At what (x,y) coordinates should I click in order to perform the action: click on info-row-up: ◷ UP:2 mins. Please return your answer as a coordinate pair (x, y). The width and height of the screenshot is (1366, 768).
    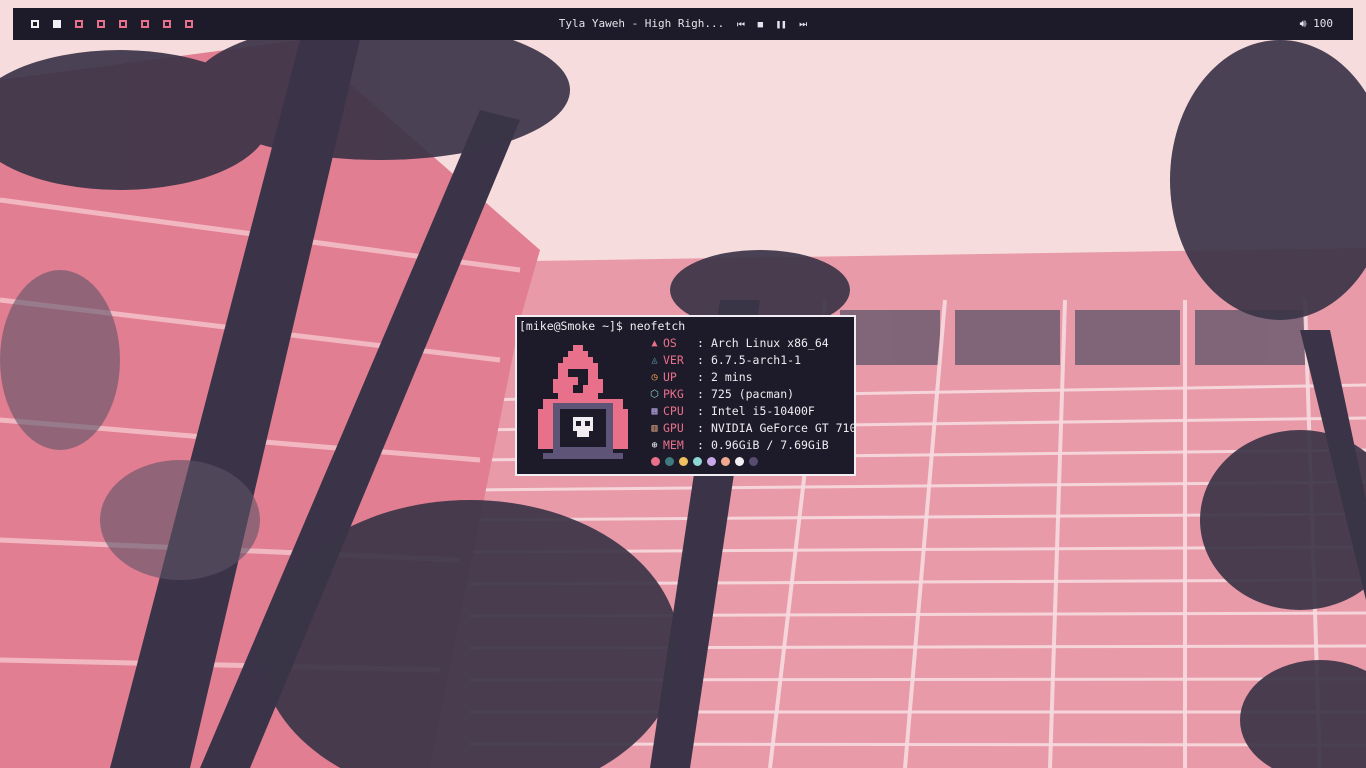
    Looking at the image, I should click on (752, 377).